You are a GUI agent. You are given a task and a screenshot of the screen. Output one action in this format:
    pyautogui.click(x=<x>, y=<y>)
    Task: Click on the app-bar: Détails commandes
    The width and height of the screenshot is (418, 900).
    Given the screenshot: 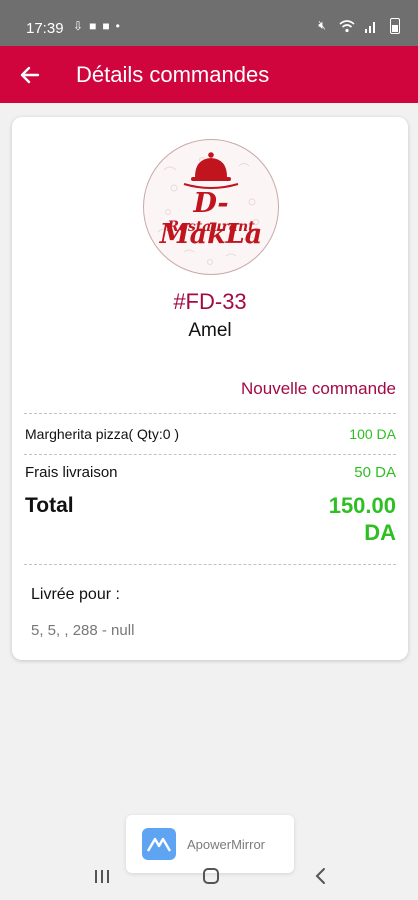 What is the action you would take?
    pyautogui.click(x=209, y=74)
    